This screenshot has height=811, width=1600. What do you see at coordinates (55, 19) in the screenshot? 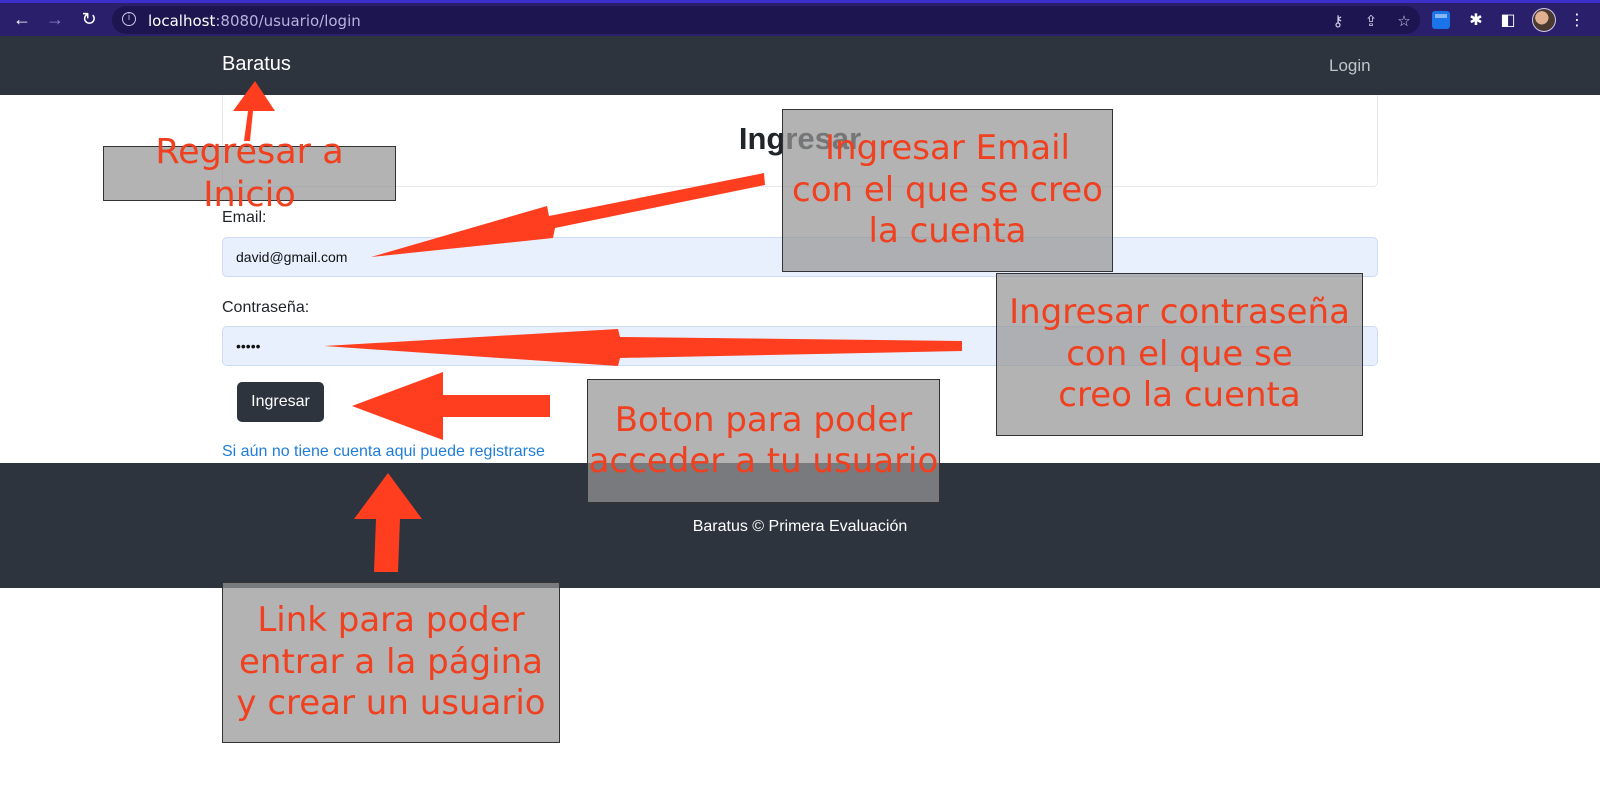
I see `forward-arrow-icon: →` at bounding box center [55, 19].